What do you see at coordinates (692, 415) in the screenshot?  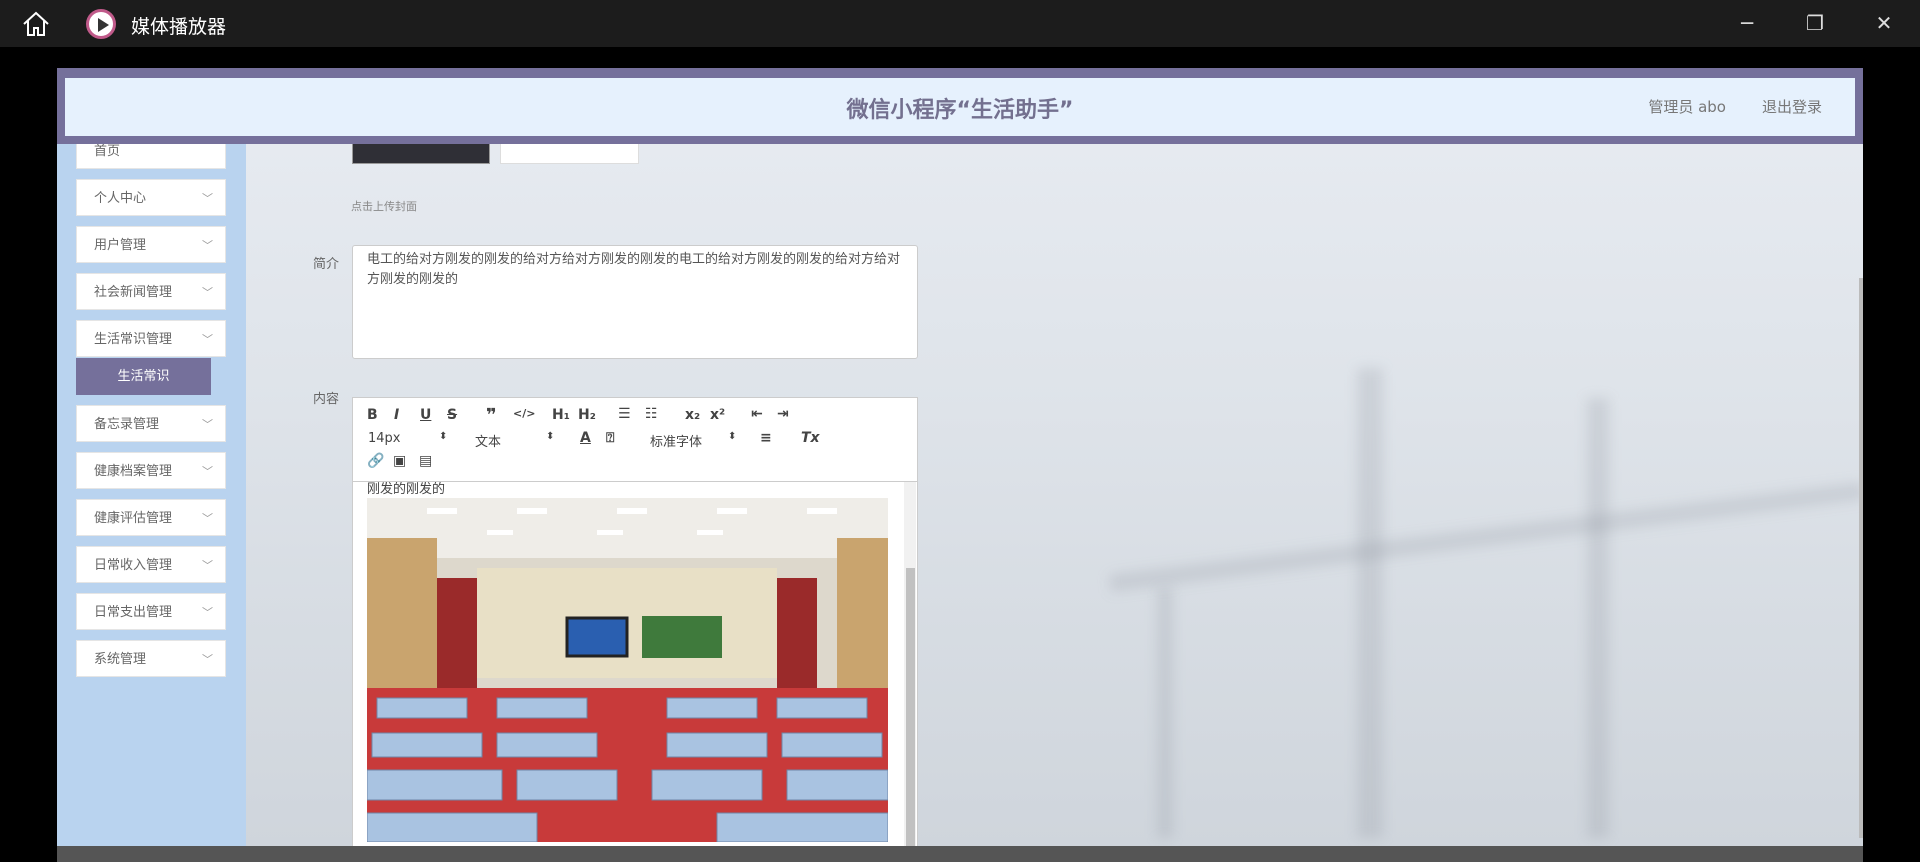 I see `subscript-button: x₂` at bounding box center [692, 415].